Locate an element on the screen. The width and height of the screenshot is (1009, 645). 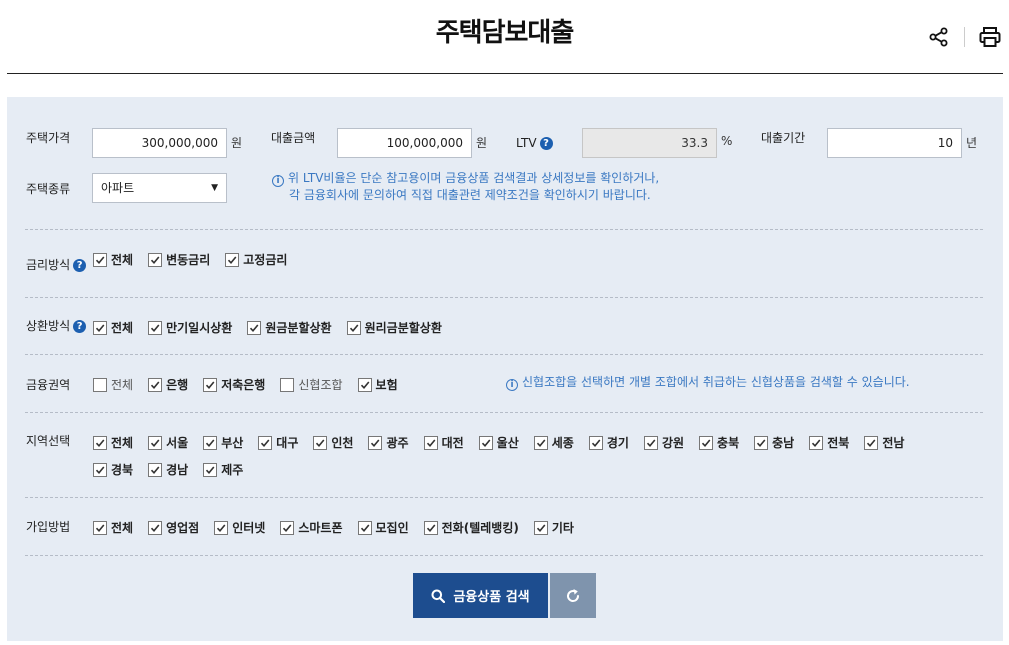
loan-period-input: 10 is located at coordinates (894, 143).